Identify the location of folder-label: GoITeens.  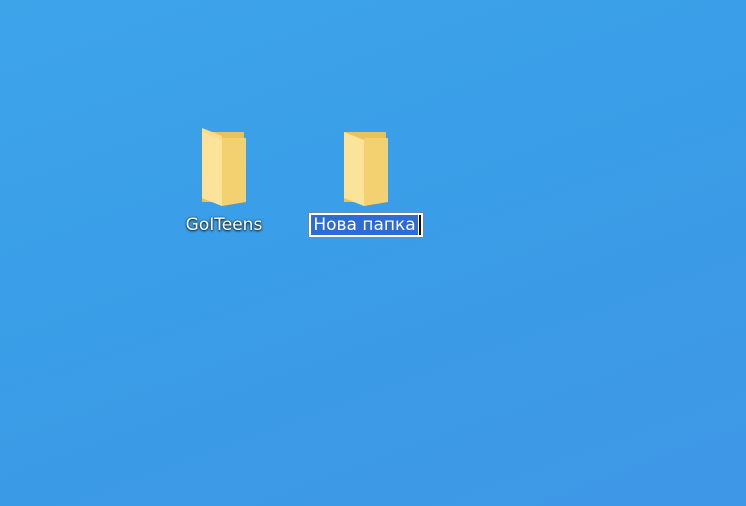
(224, 225).